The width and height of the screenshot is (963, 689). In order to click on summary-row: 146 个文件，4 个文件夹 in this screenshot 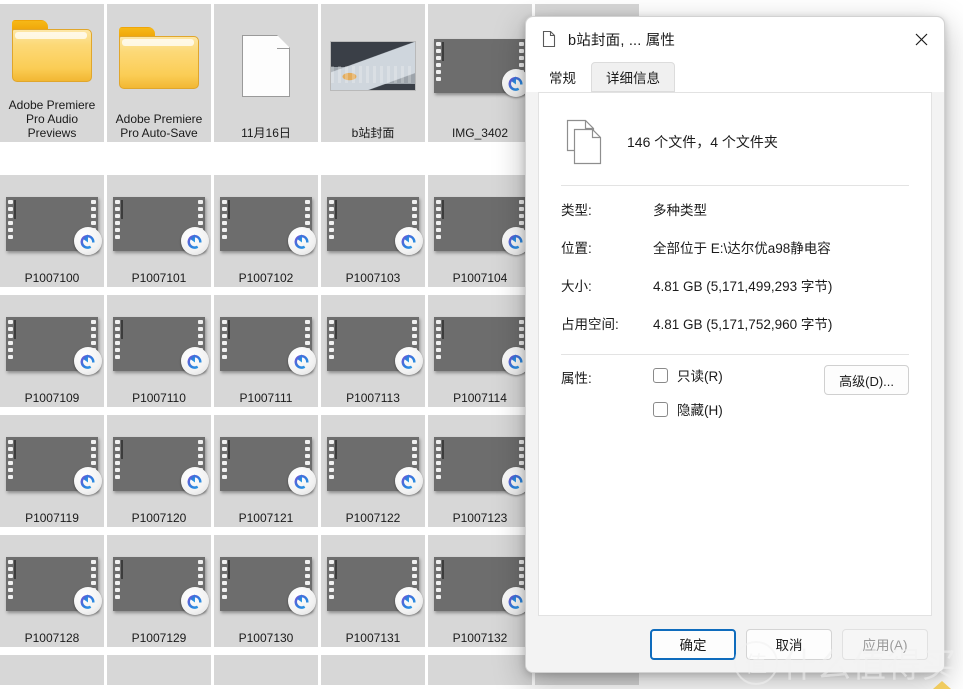, I will do `click(735, 142)`.